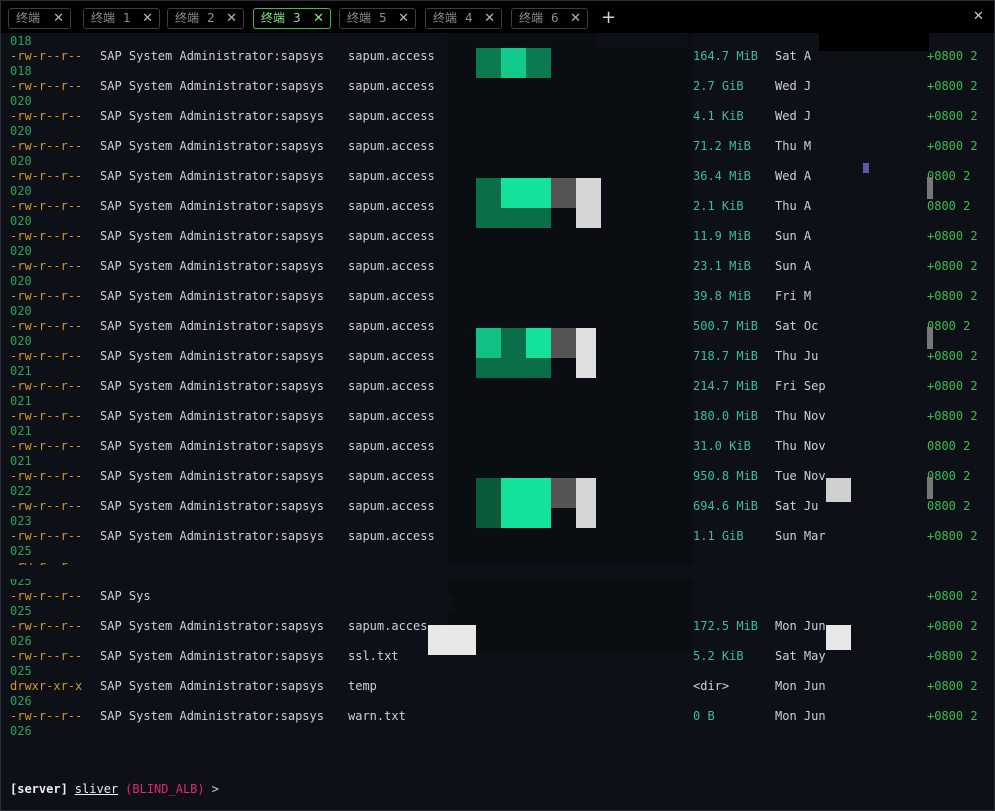  What do you see at coordinates (726, 56) in the screenshot?
I see `size-column: 164.7 MiB` at bounding box center [726, 56].